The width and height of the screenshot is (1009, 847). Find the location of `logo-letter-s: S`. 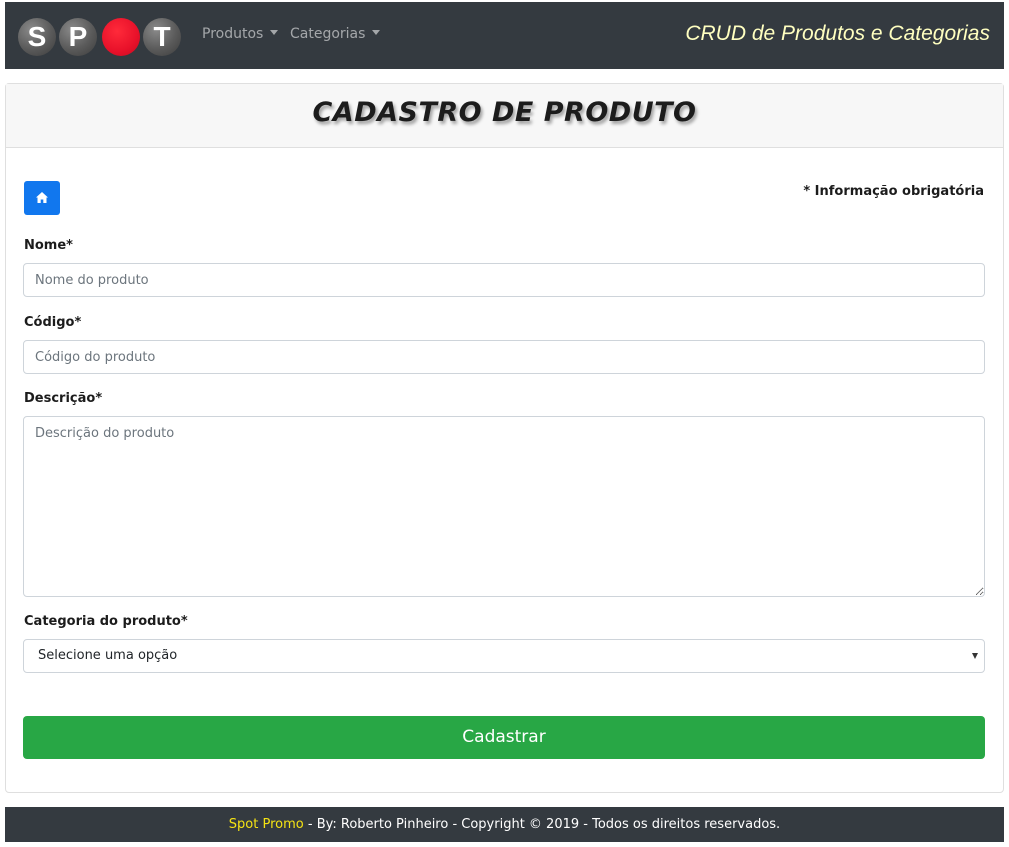

logo-letter-s: S is located at coordinates (37, 37).